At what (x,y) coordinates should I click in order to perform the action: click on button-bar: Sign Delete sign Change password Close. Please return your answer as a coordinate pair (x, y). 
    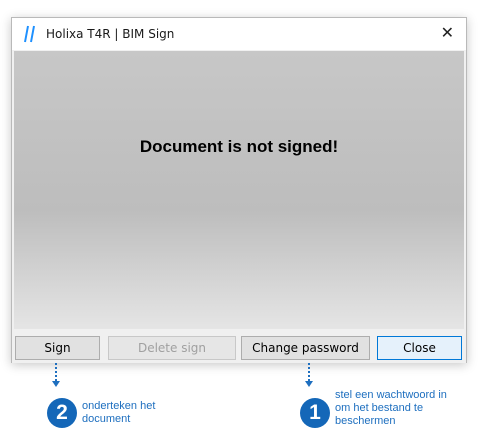
    Looking at the image, I should click on (239, 346).